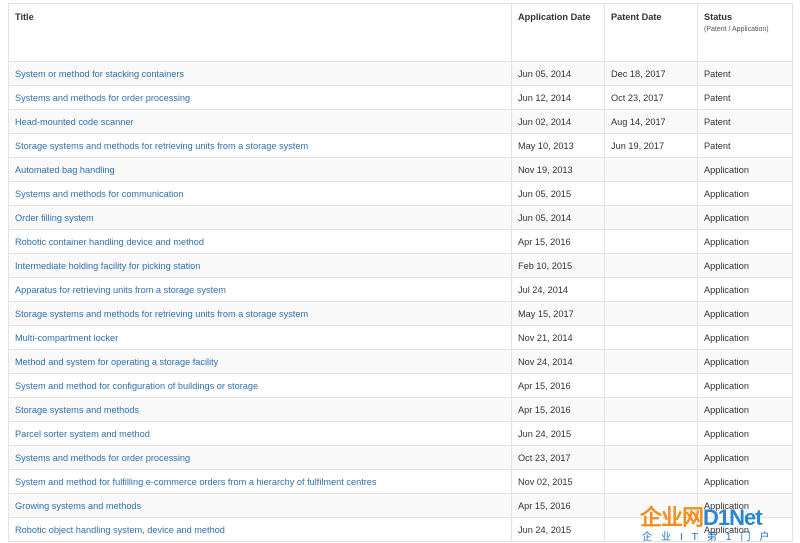  Describe the element at coordinates (54, 218) in the screenshot. I see `patent-title-link: Order filling system` at that location.